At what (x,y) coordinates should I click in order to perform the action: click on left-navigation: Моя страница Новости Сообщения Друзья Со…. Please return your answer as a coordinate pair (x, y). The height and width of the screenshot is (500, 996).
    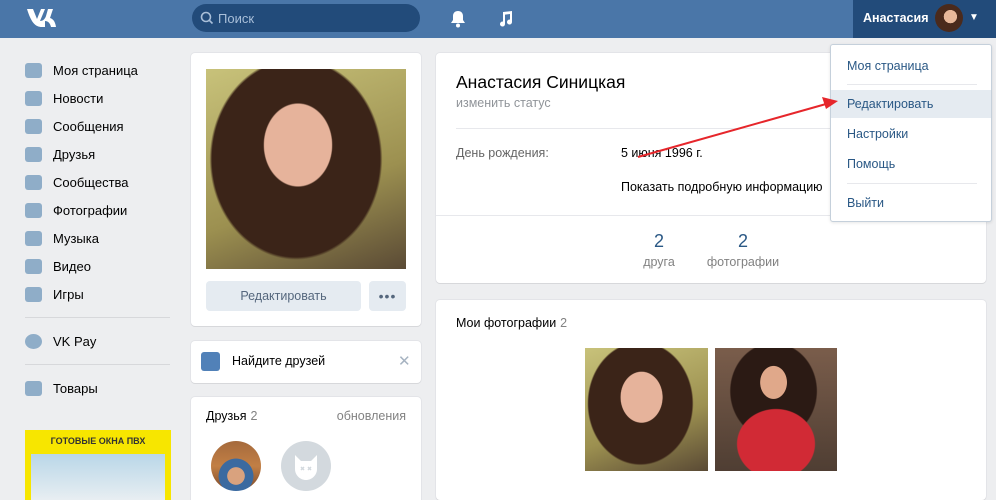
    Looking at the image, I should click on (100, 229).